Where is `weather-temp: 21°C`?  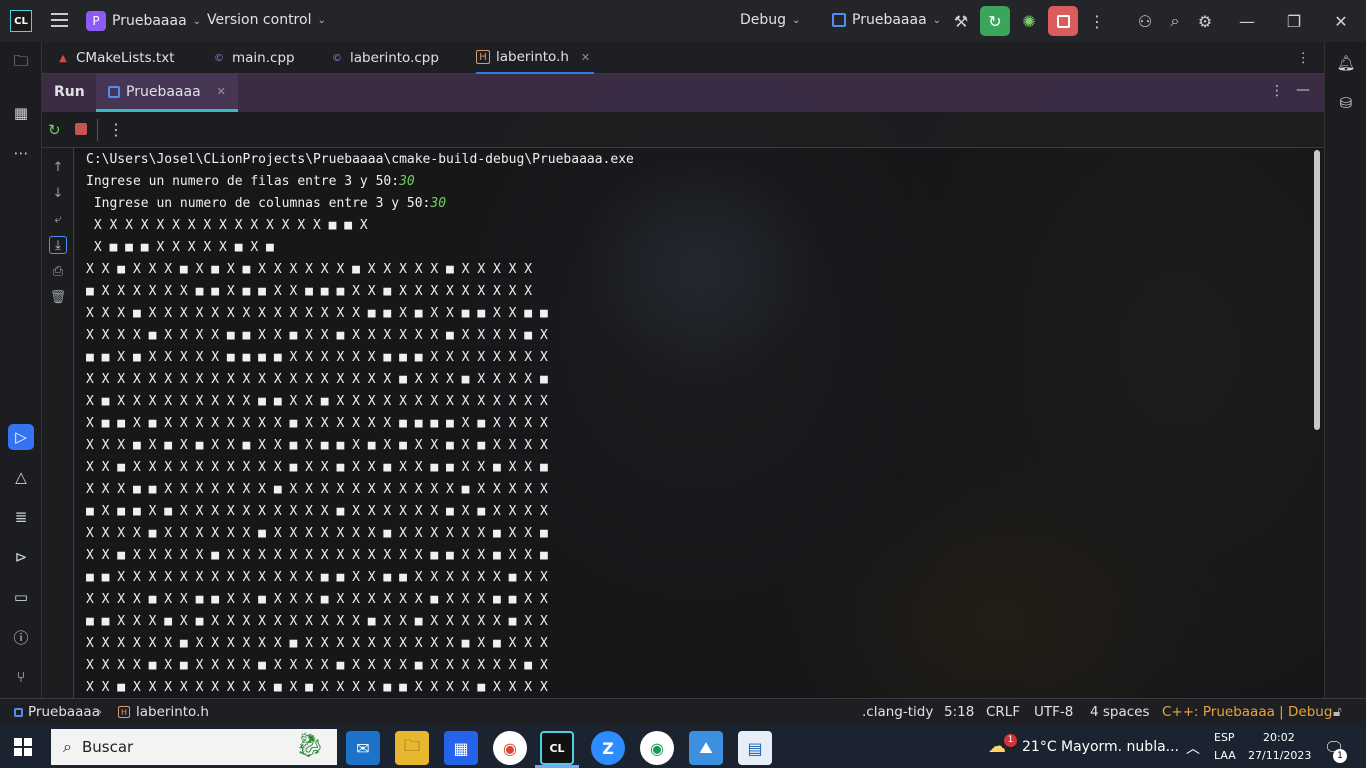
weather-temp: 21°C is located at coordinates (1039, 747).